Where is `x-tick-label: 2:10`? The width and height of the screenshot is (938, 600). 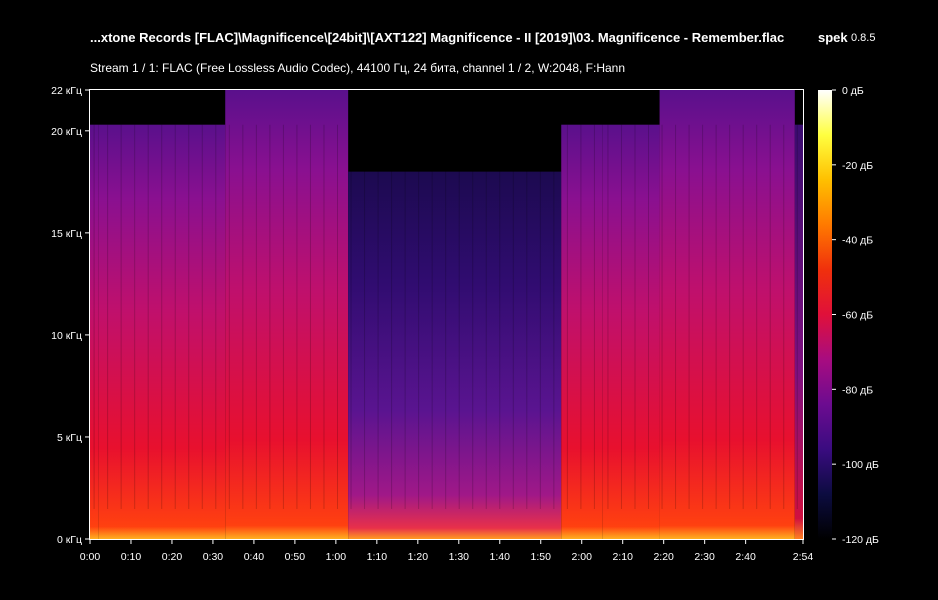
x-tick-label: 2:10 is located at coordinates (622, 557).